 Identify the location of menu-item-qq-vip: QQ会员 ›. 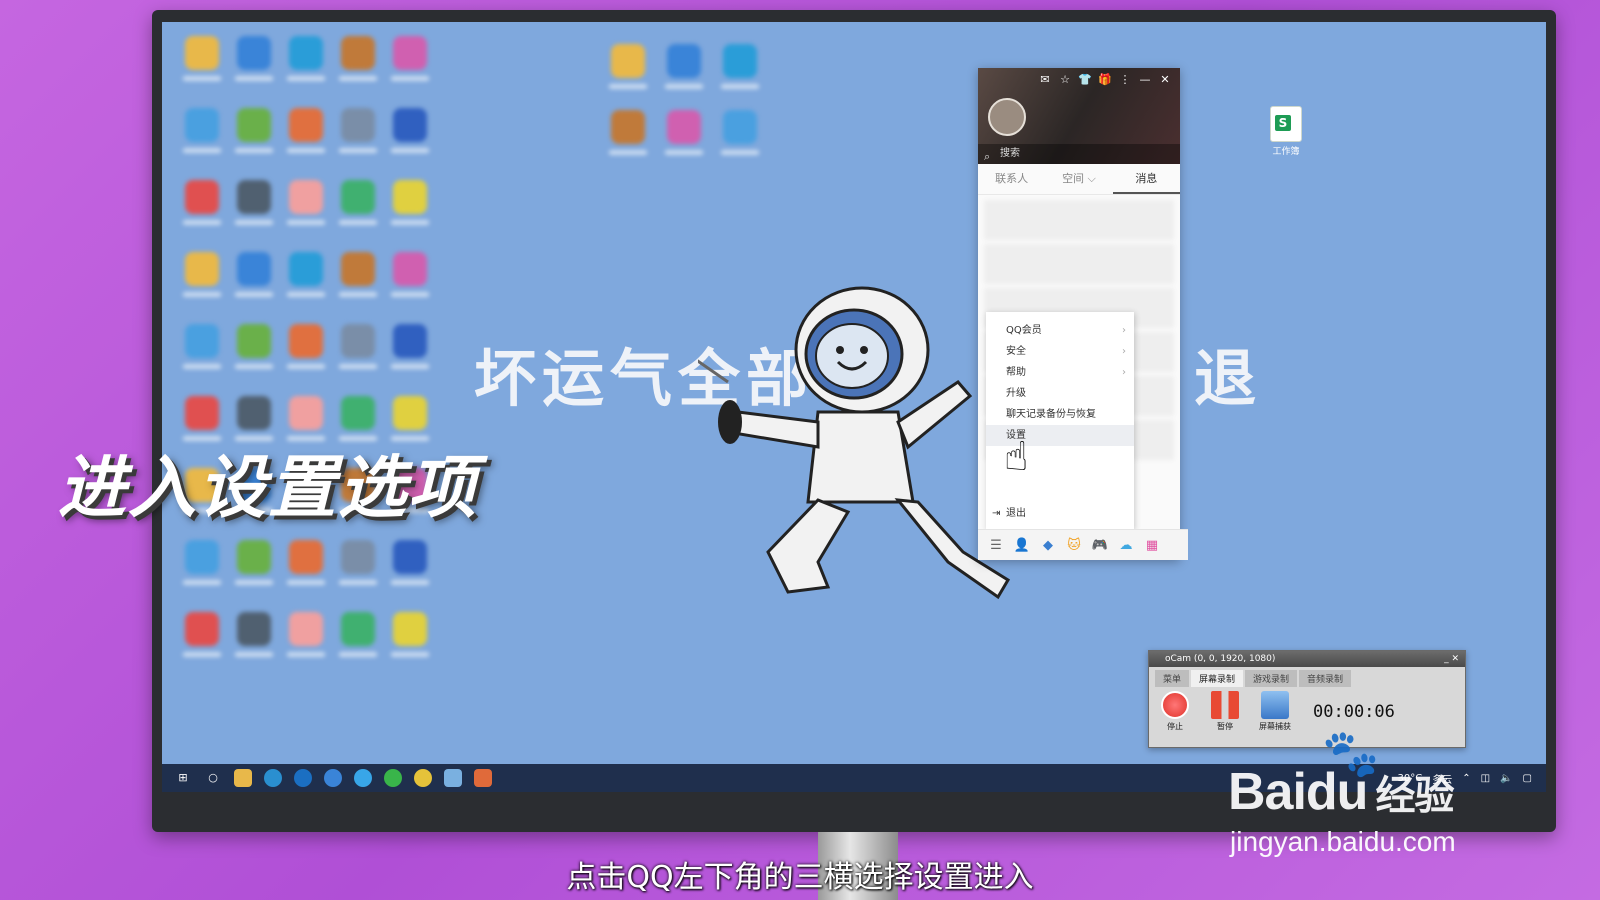
(1060, 330).